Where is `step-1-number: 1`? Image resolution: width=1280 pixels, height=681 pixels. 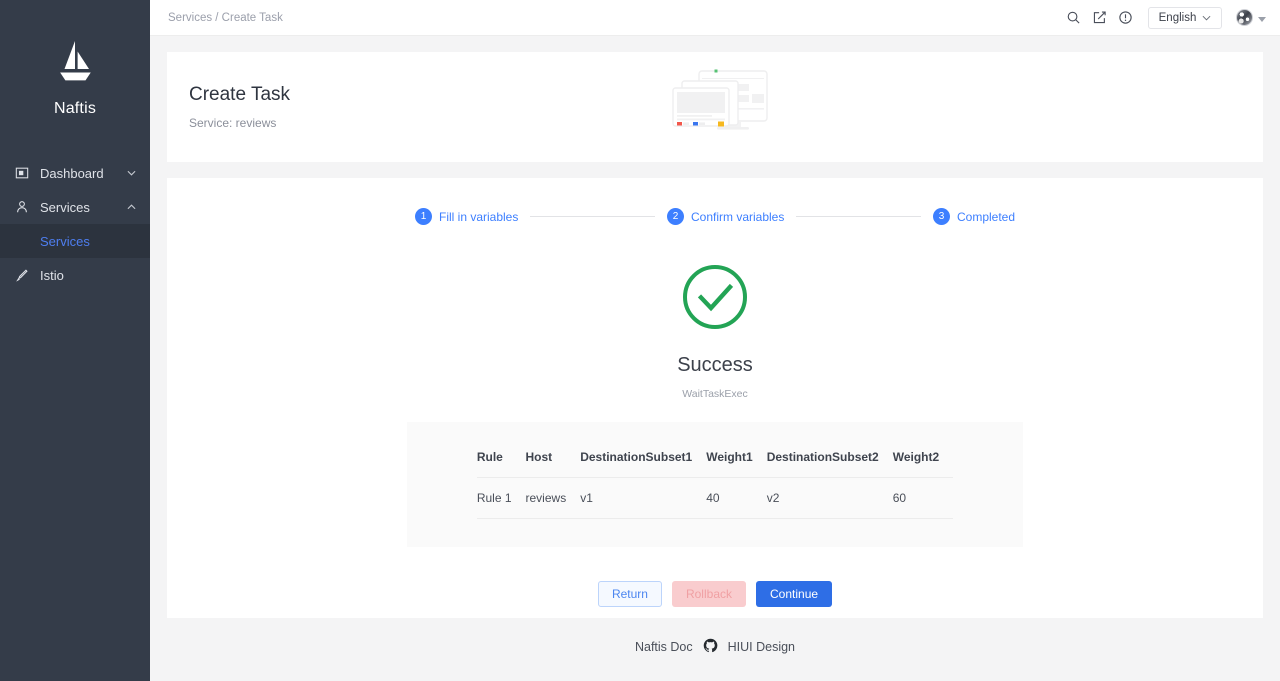 step-1-number: 1 is located at coordinates (423, 216).